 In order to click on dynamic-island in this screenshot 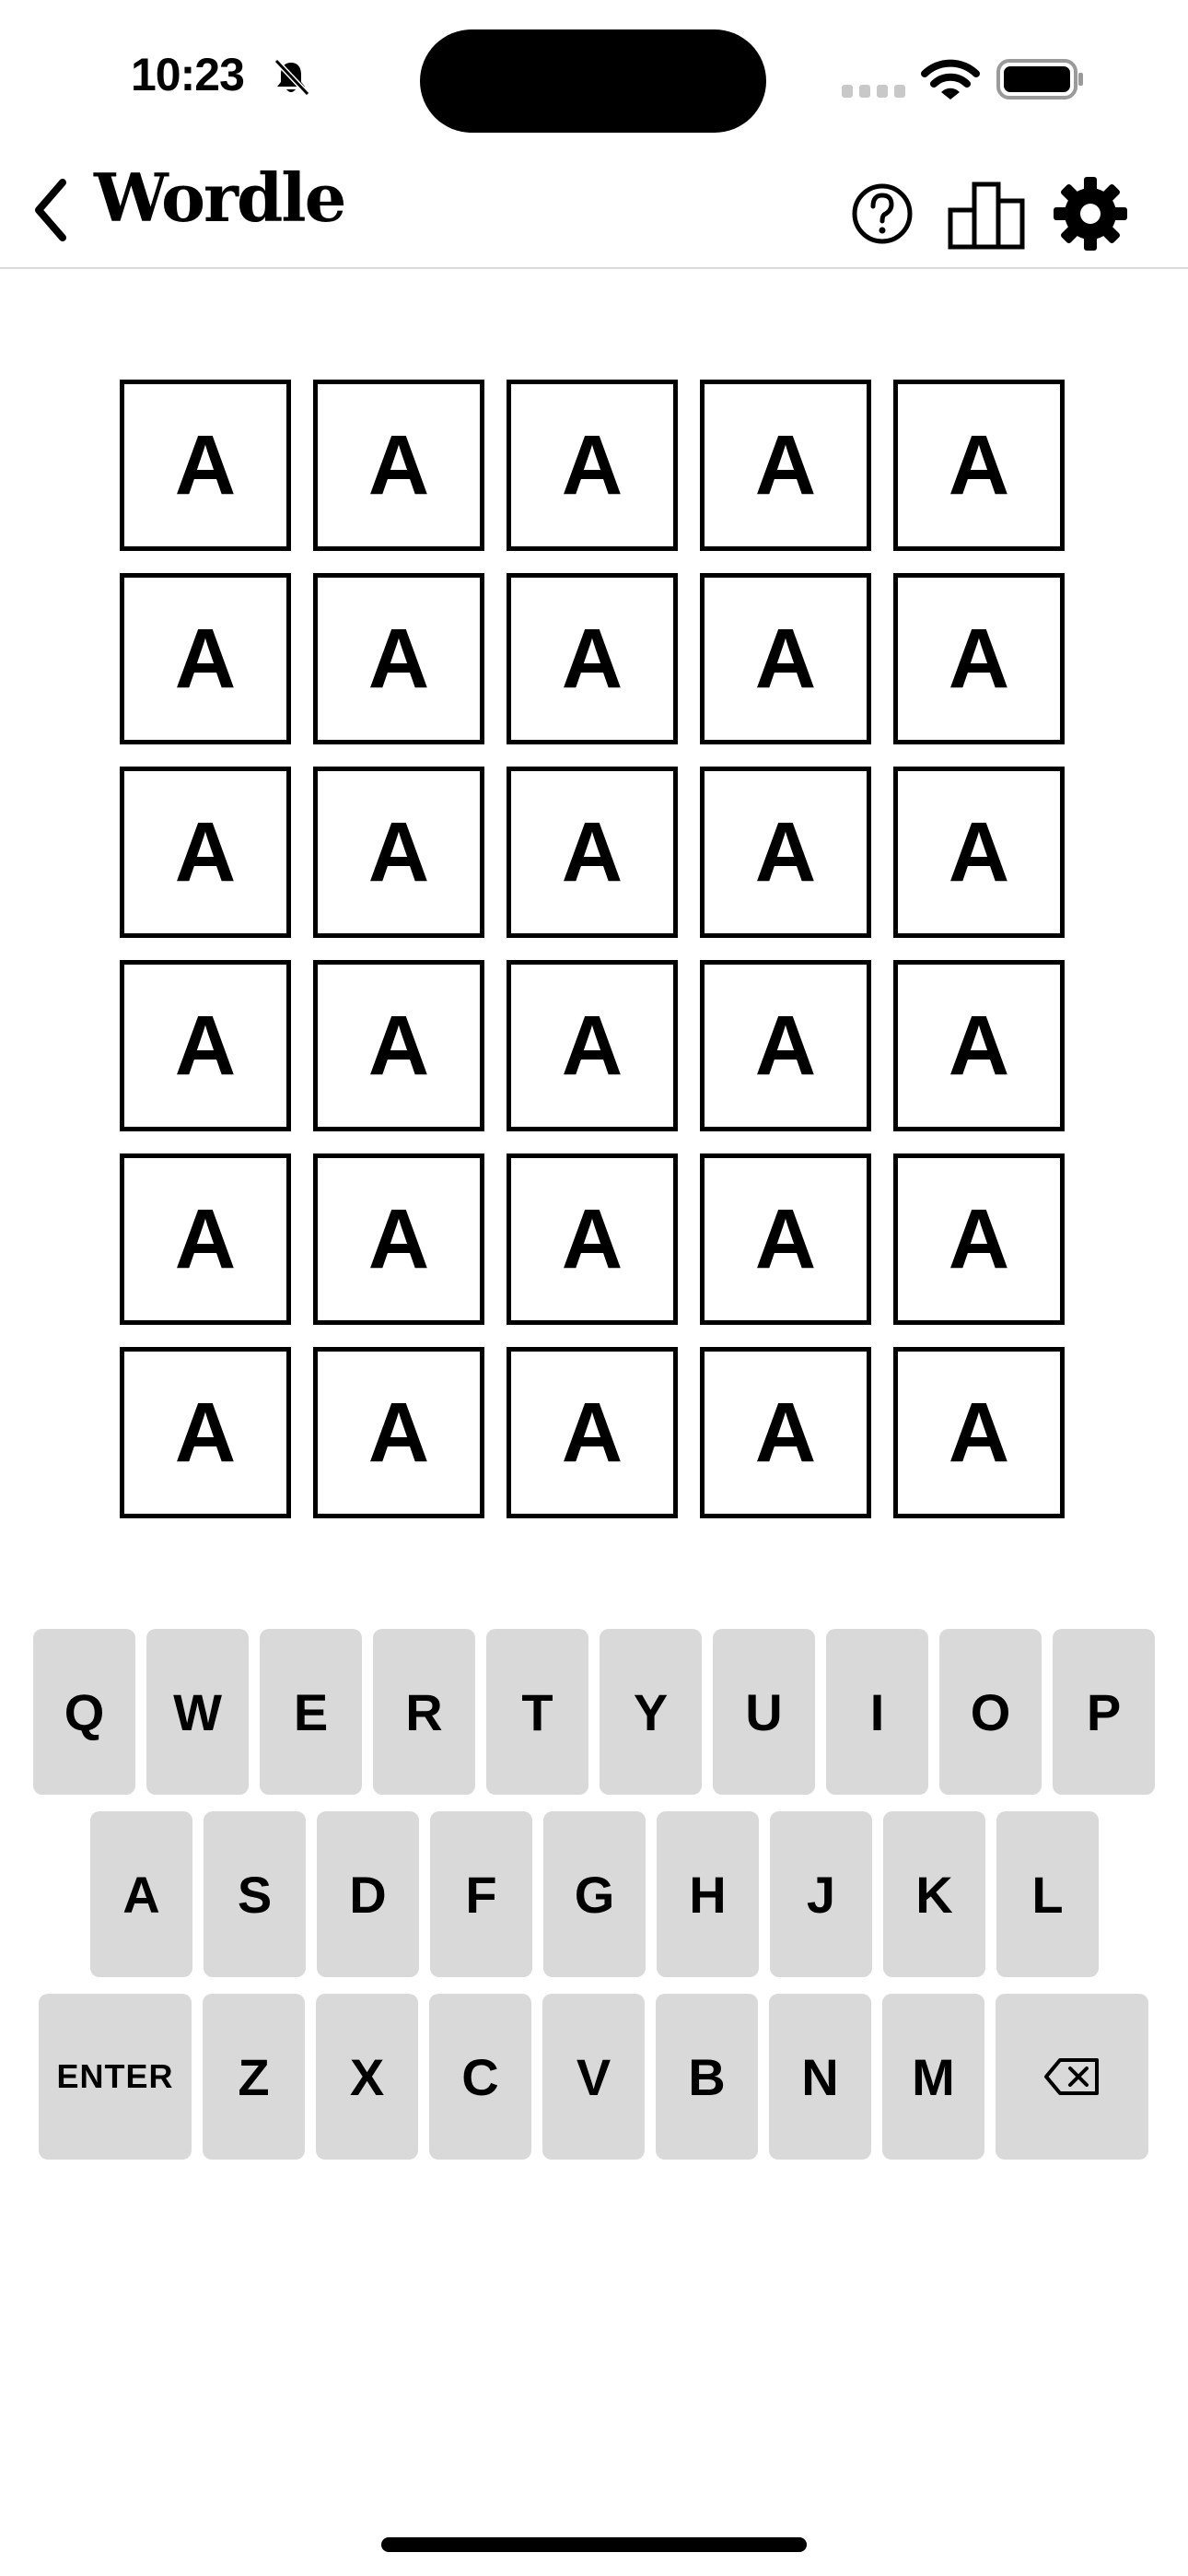, I will do `click(593, 81)`.